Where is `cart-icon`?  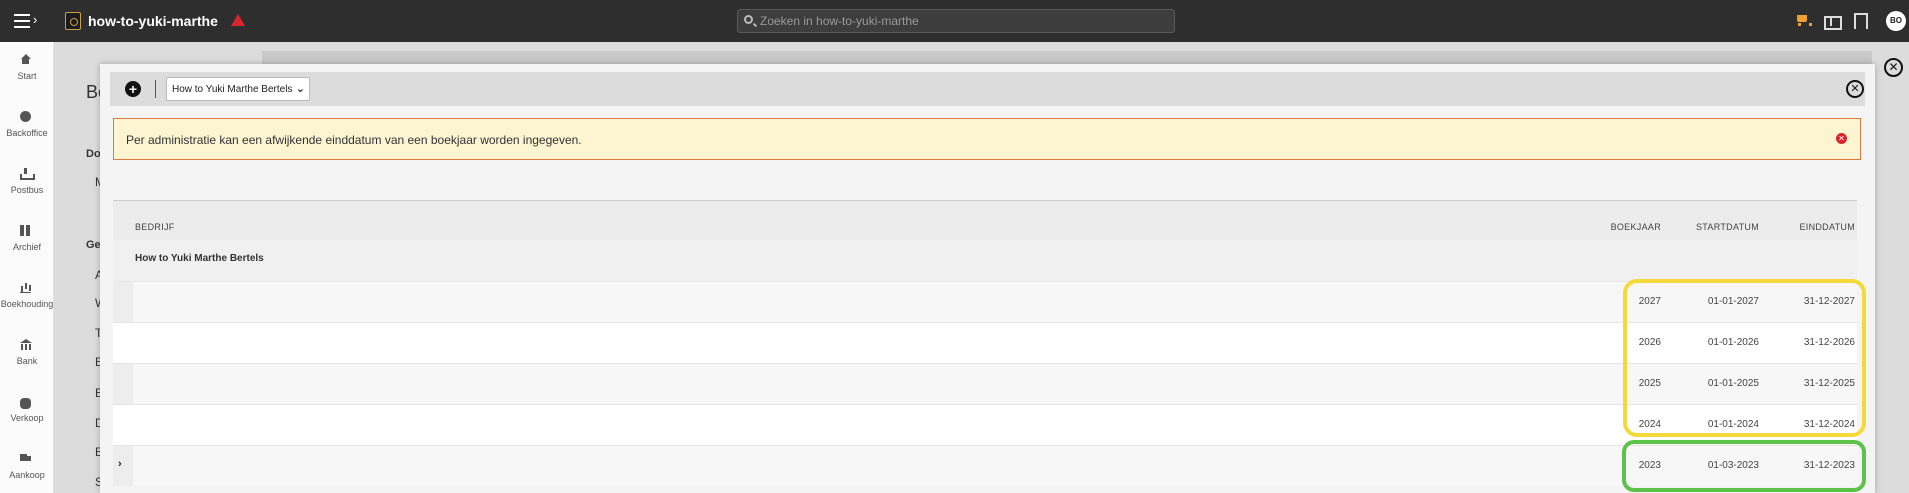 cart-icon is located at coordinates (1804, 20).